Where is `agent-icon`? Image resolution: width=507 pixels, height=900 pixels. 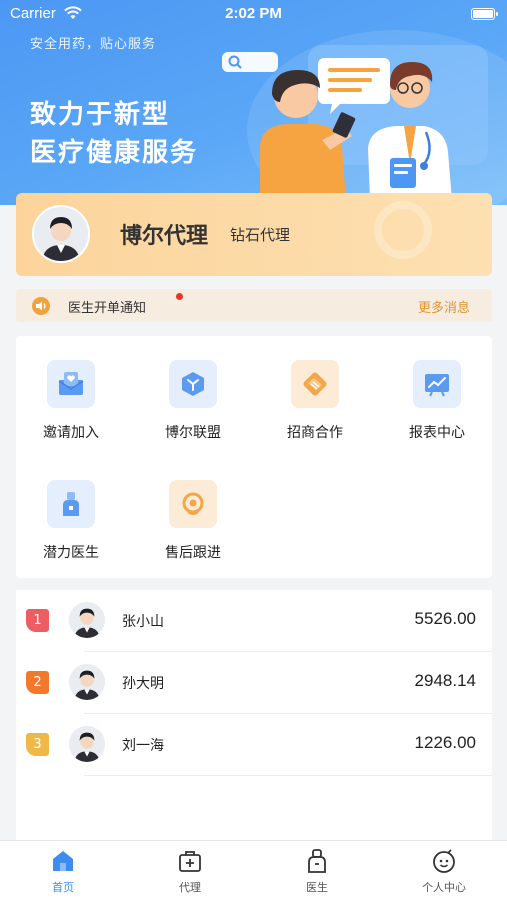 agent-icon is located at coordinates (190, 861).